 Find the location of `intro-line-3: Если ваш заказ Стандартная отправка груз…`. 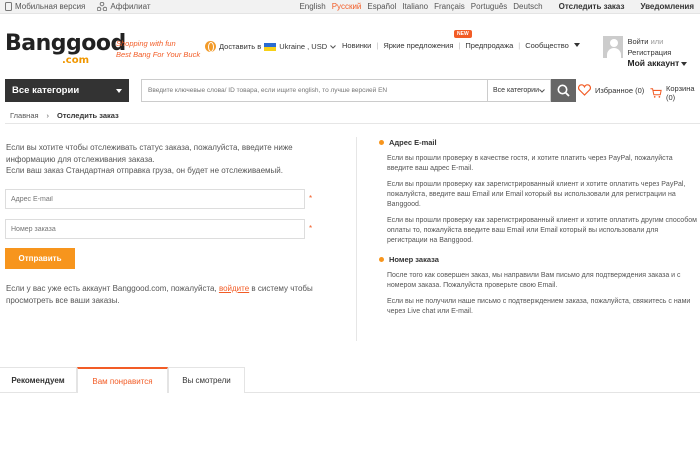

intro-line-3: Если ваш заказ Стандартная отправка груз… is located at coordinates (144, 170).